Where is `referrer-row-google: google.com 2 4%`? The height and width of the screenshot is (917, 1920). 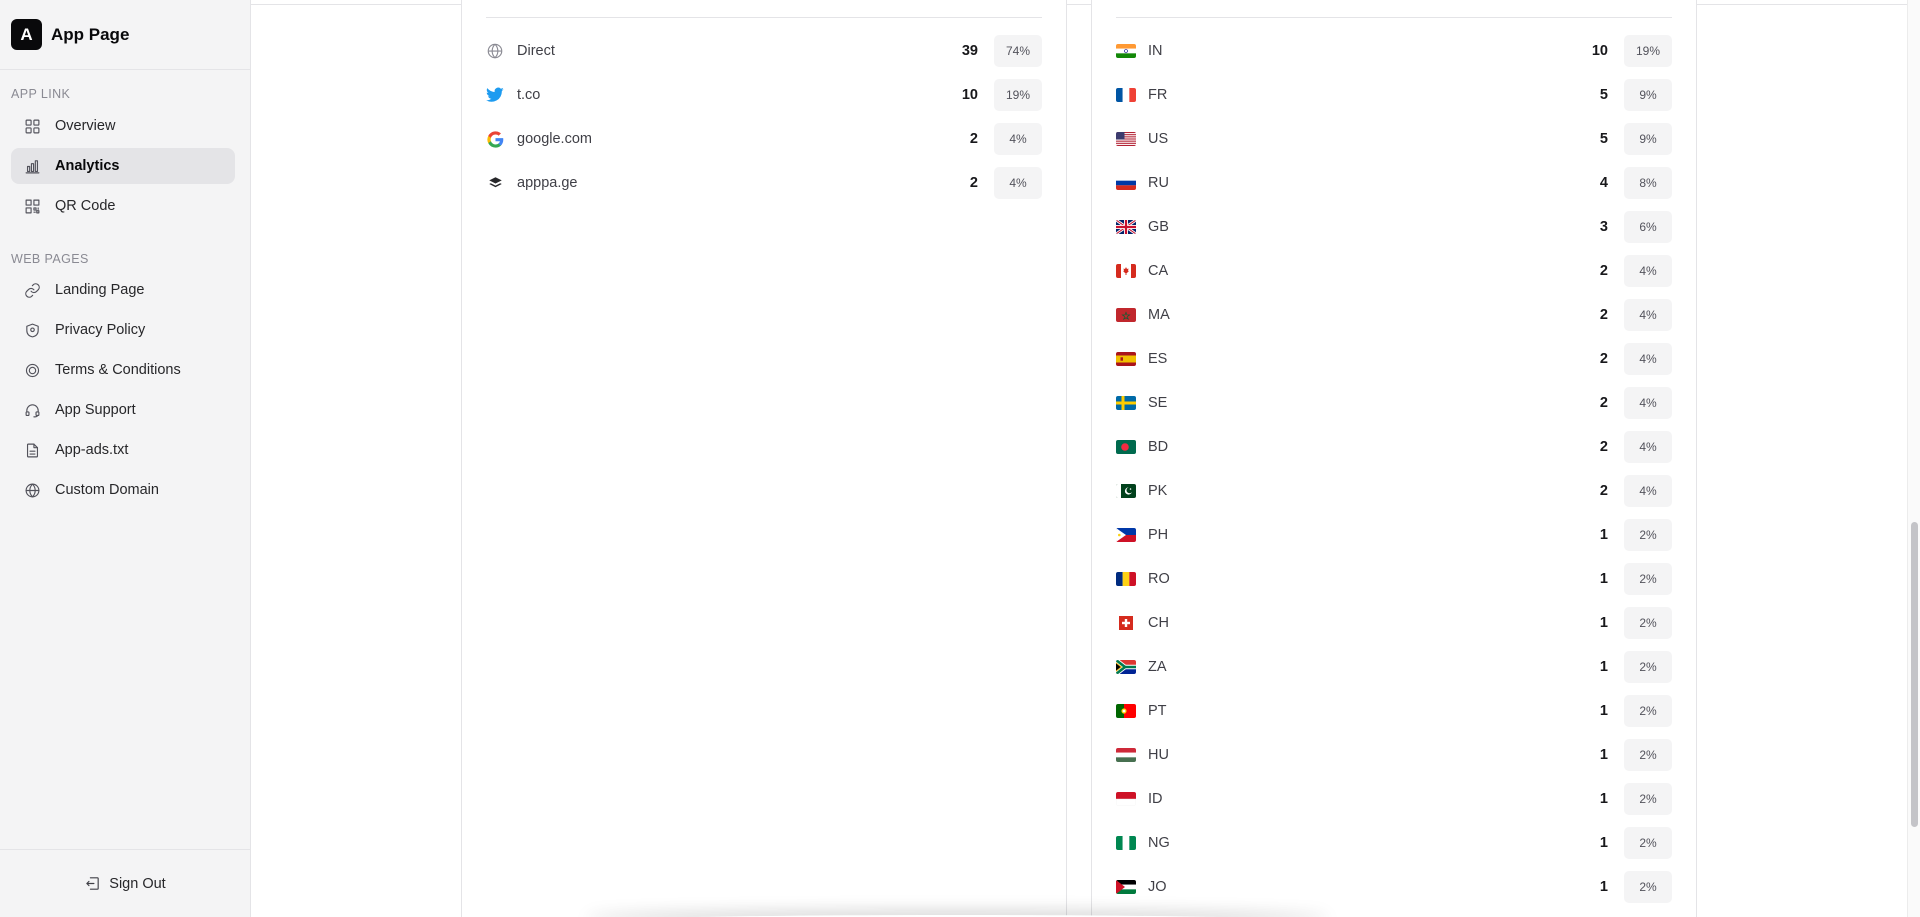
referrer-row-google: google.com 2 4% is located at coordinates (764, 139).